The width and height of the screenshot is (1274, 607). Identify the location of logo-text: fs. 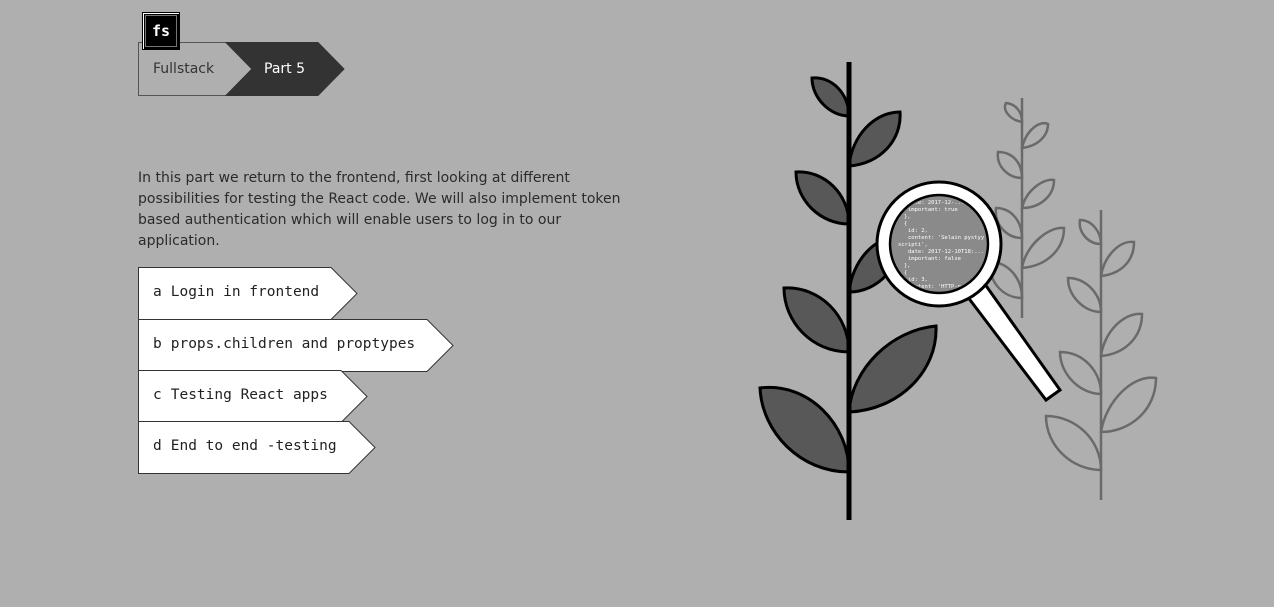
(161, 31).